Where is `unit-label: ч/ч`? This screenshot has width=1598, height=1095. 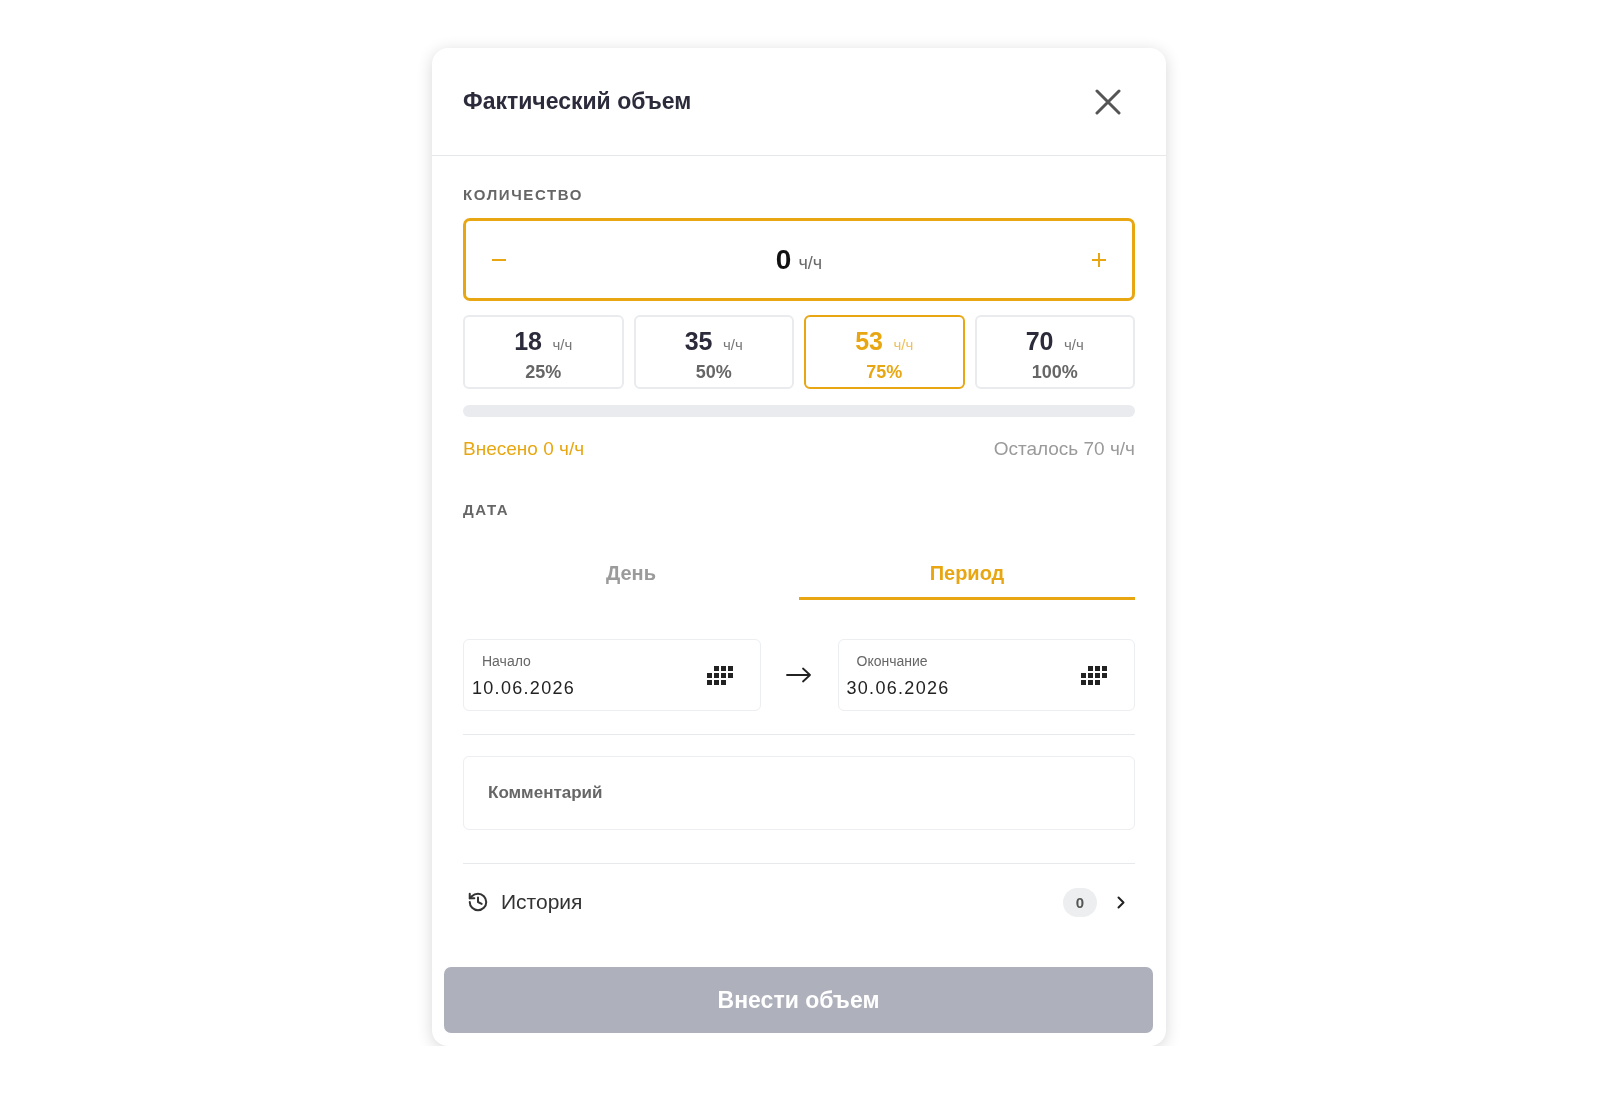 unit-label: ч/ч is located at coordinates (810, 263).